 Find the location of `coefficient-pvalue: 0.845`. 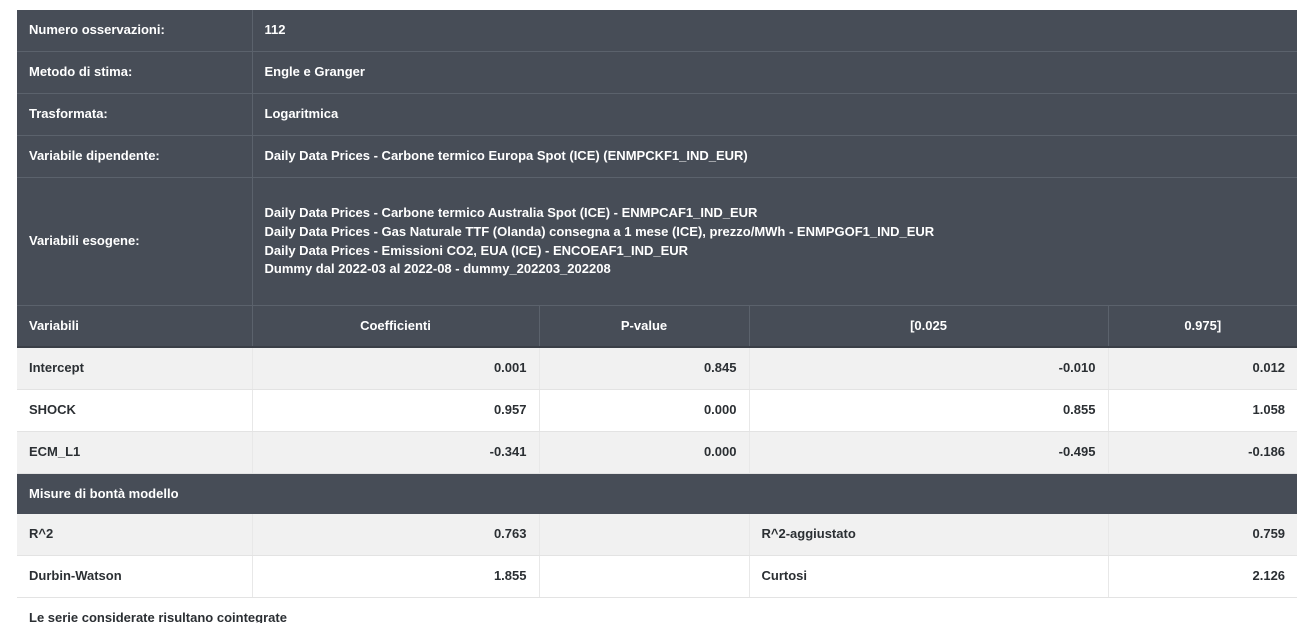

coefficient-pvalue: 0.845 is located at coordinates (643, 368).